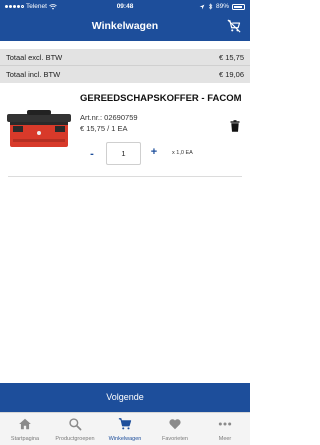 This screenshot has width=320, height=445. What do you see at coordinates (235, 126) in the screenshot?
I see `trash-icon` at bounding box center [235, 126].